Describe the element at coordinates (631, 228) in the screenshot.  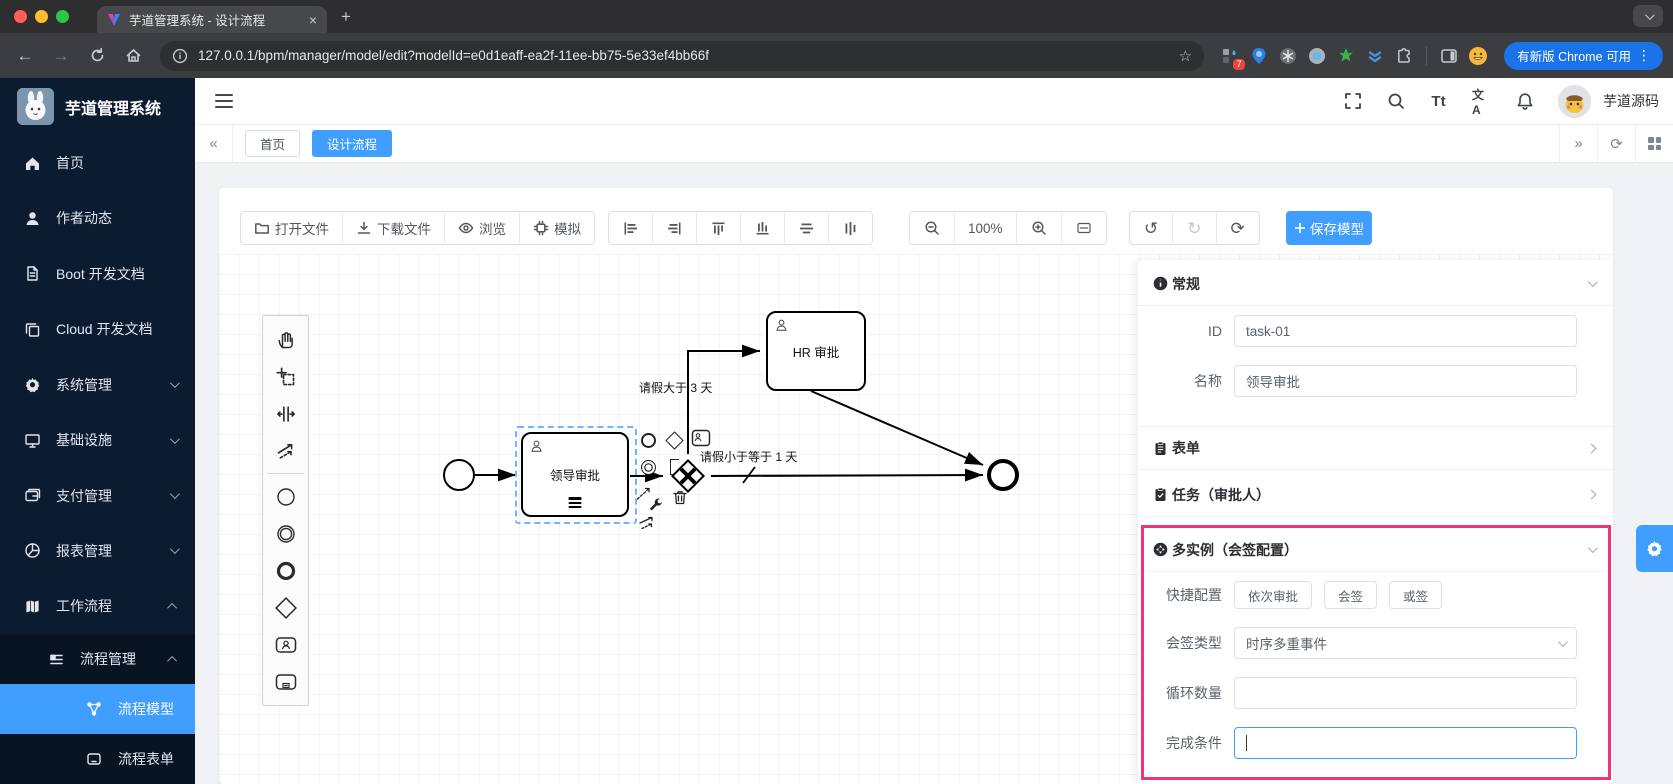
I see `align-left-button` at that location.